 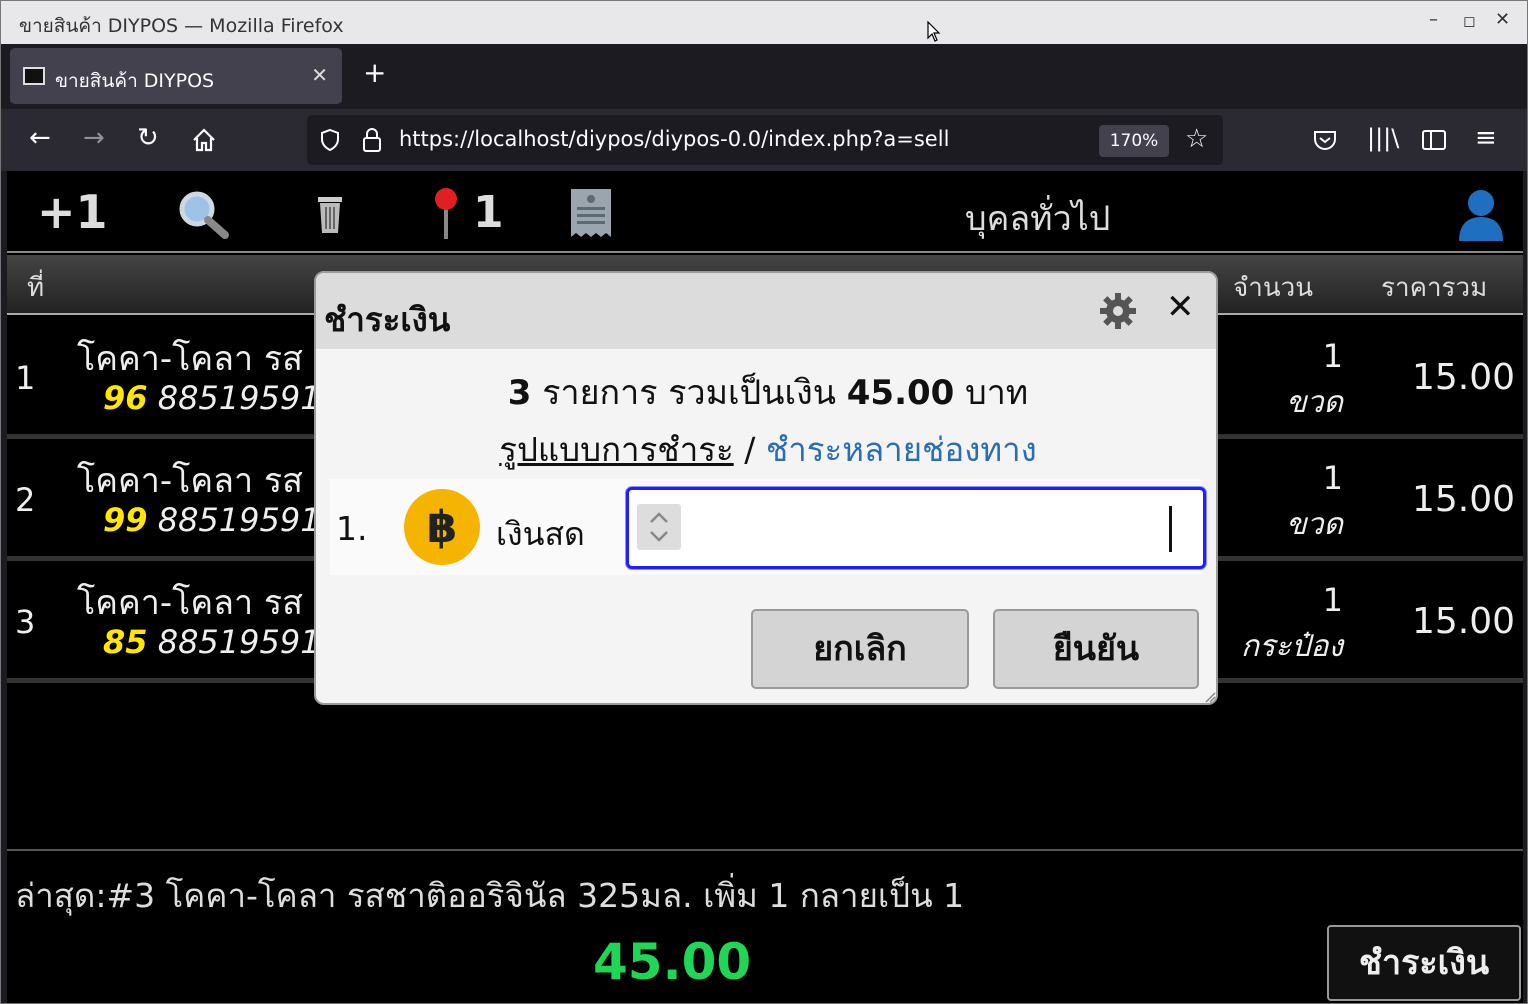 What do you see at coordinates (591, 213) in the screenshot?
I see `receipt-icon` at bounding box center [591, 213].